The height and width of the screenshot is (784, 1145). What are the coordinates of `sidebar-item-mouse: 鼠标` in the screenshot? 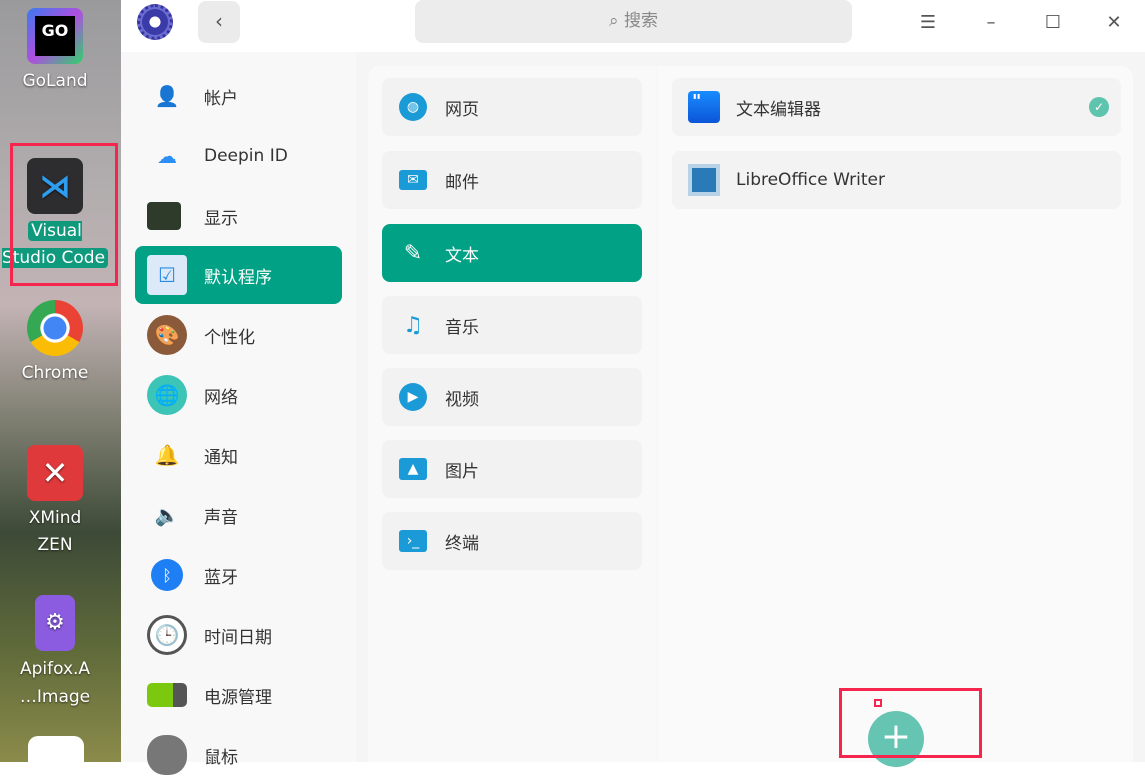 It's located at (238, 755).